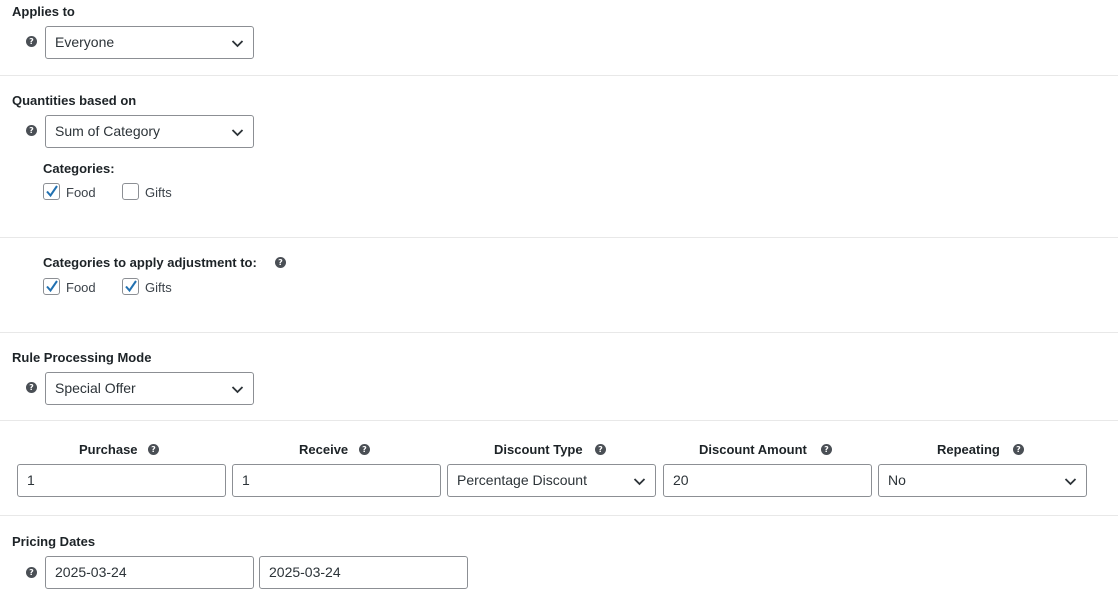  I want to click on repeating-select: No, so click(982, 480).